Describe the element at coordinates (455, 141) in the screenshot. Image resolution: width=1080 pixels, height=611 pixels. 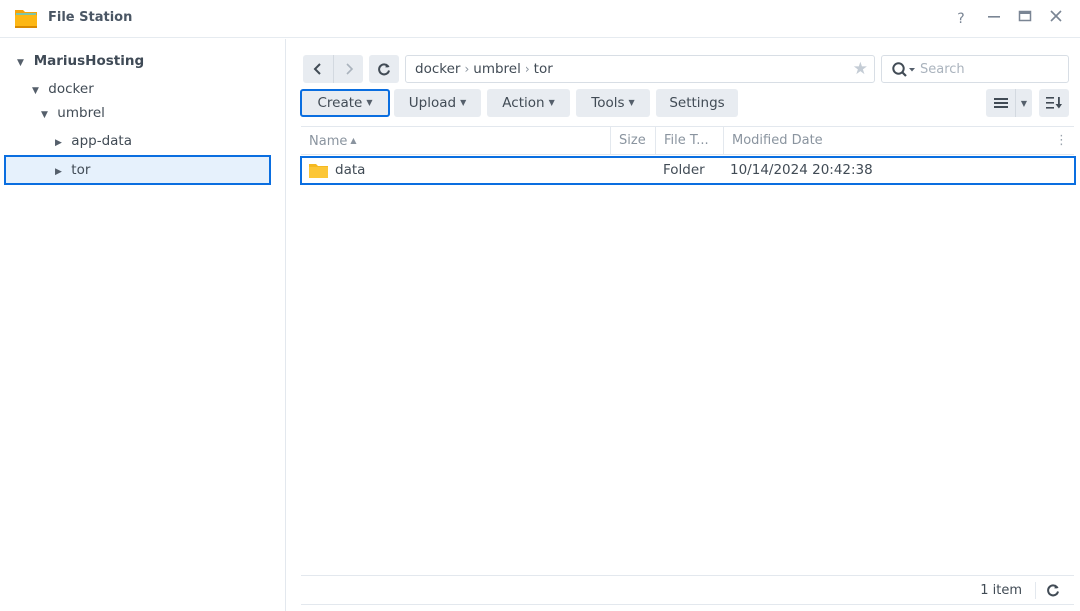
I see `column-header-name: Name ▲` at that location.